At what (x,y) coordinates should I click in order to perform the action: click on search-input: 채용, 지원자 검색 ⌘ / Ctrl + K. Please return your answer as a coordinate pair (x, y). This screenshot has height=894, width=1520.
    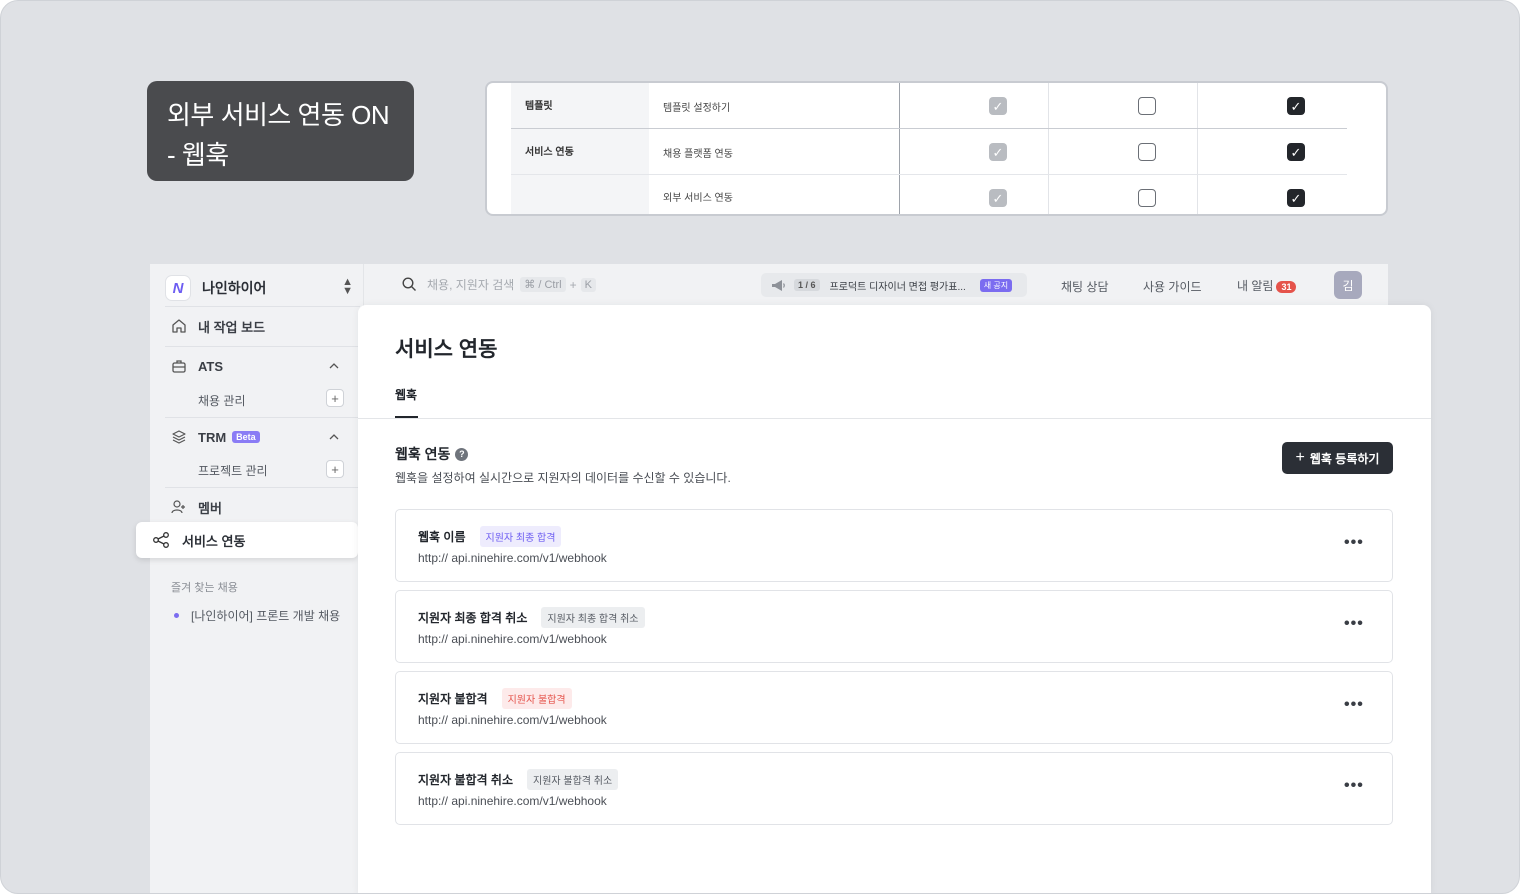
    Looking at the image, I should click on (499, 284).